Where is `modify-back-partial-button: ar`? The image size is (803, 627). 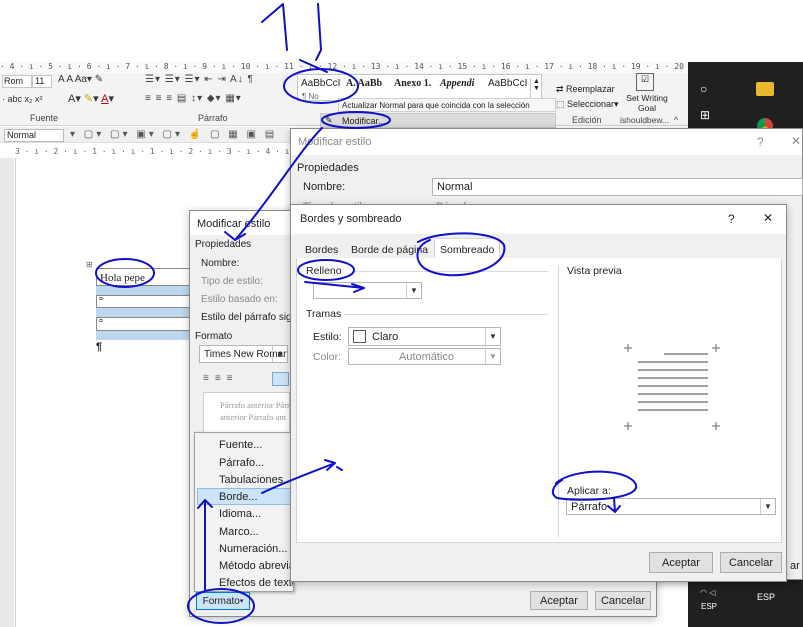 modify-back-partial-button: ar is located at coordinates (795, 566).